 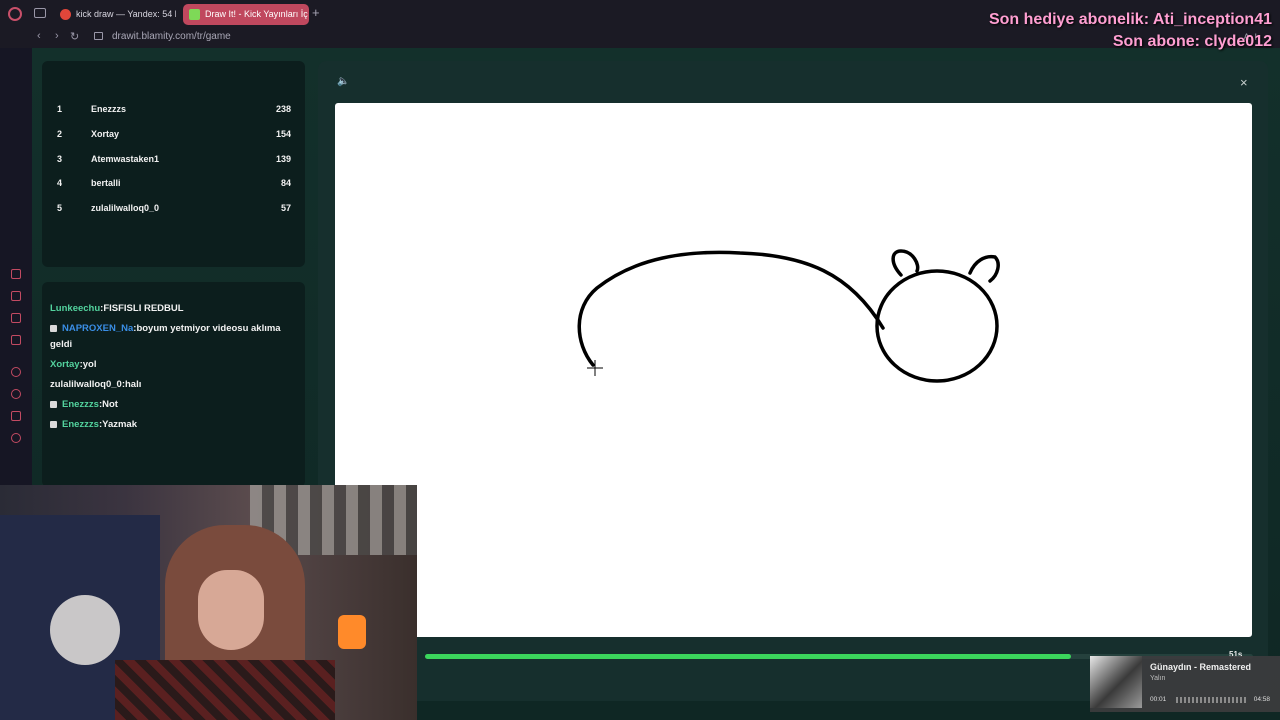 What do you see at coordinates (1158, 678) in the screenshot?
I see `song-artist: Yalın` at bounding box center [1158, 678].